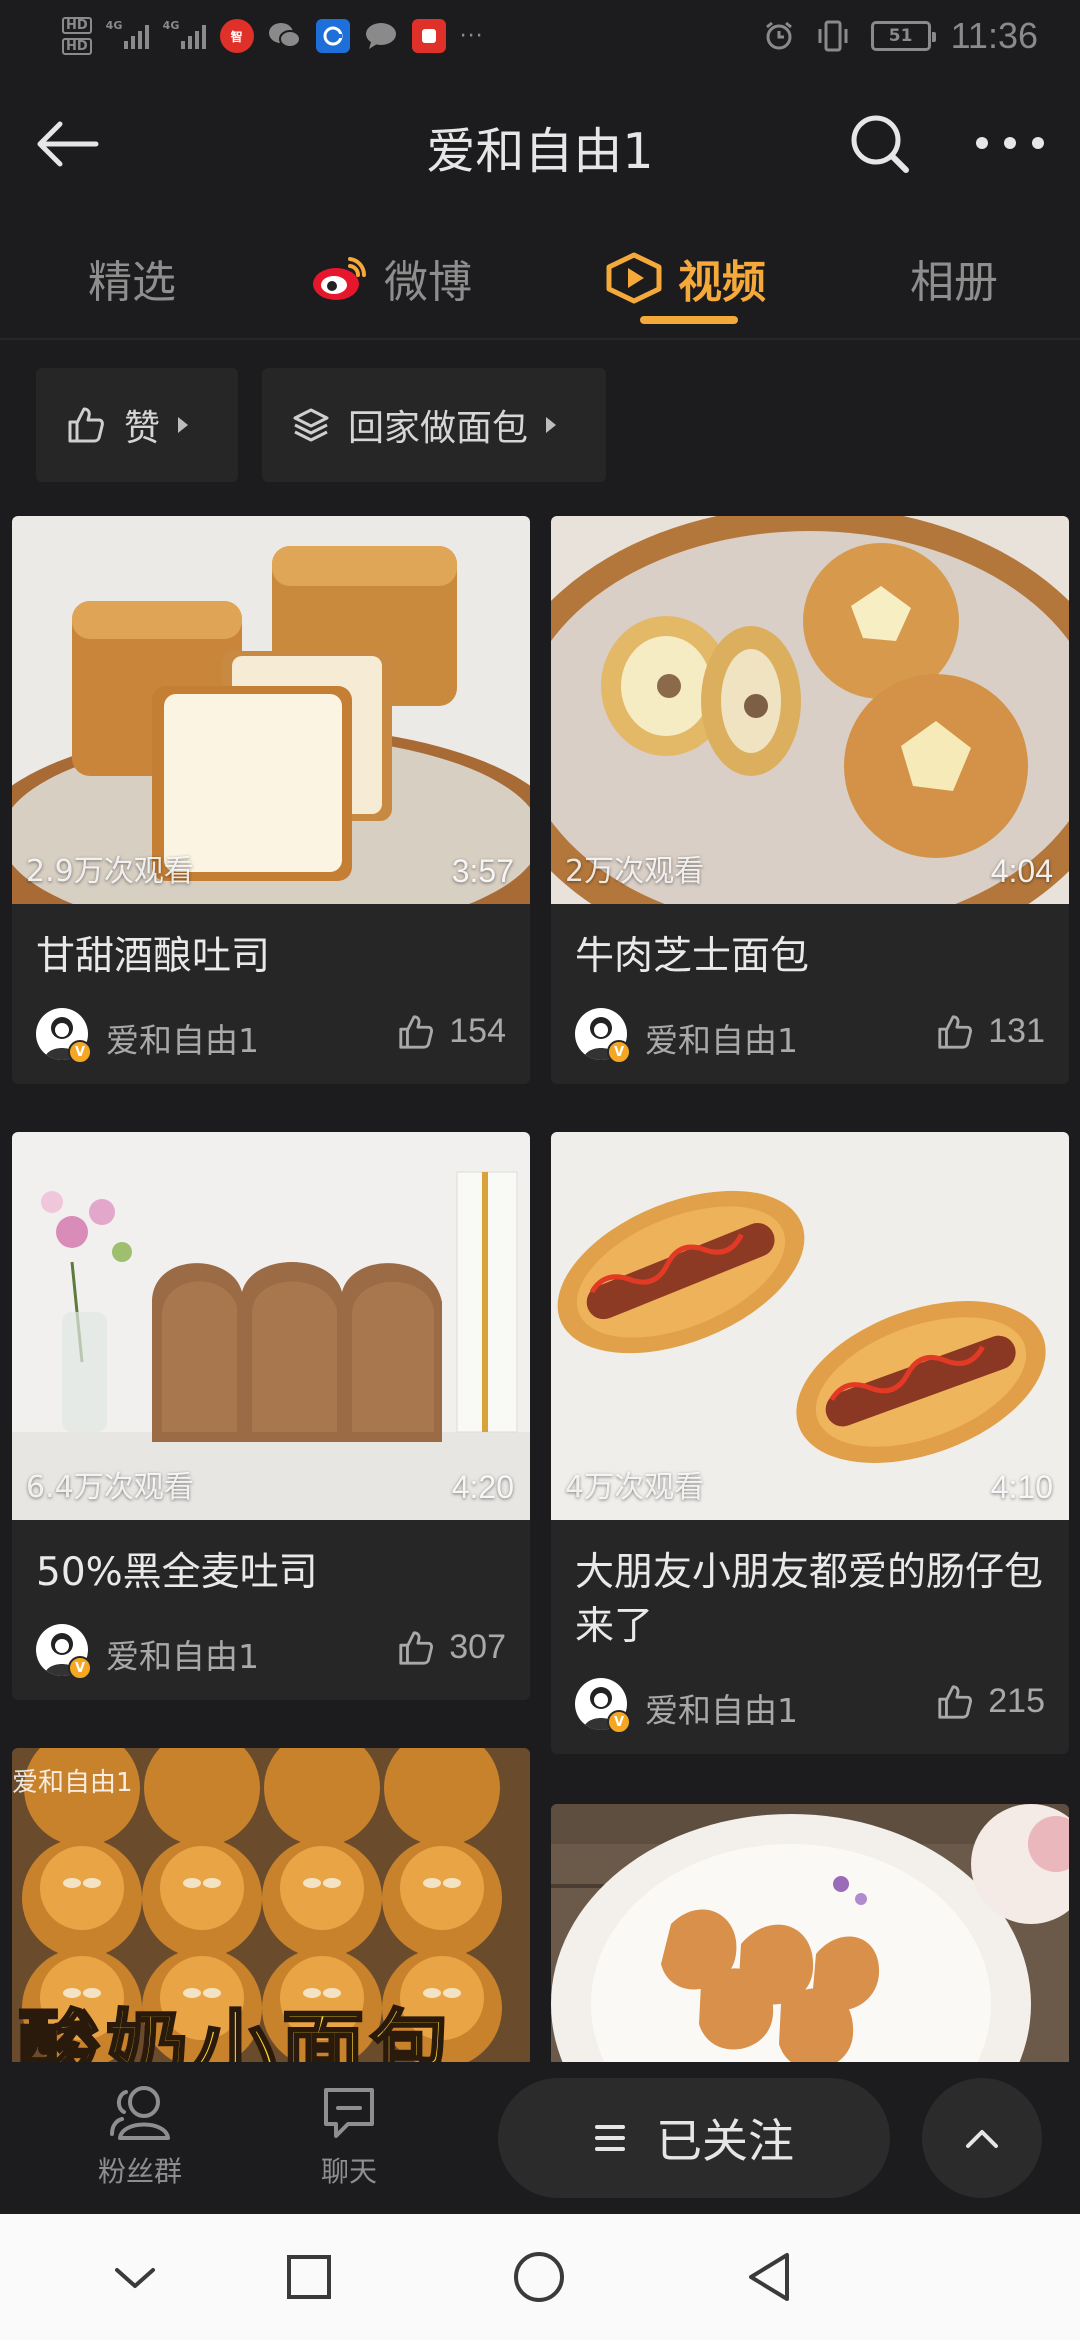  I want to click on video-card: 爱和自由1 酸奶小面包, so click(271, 1905).